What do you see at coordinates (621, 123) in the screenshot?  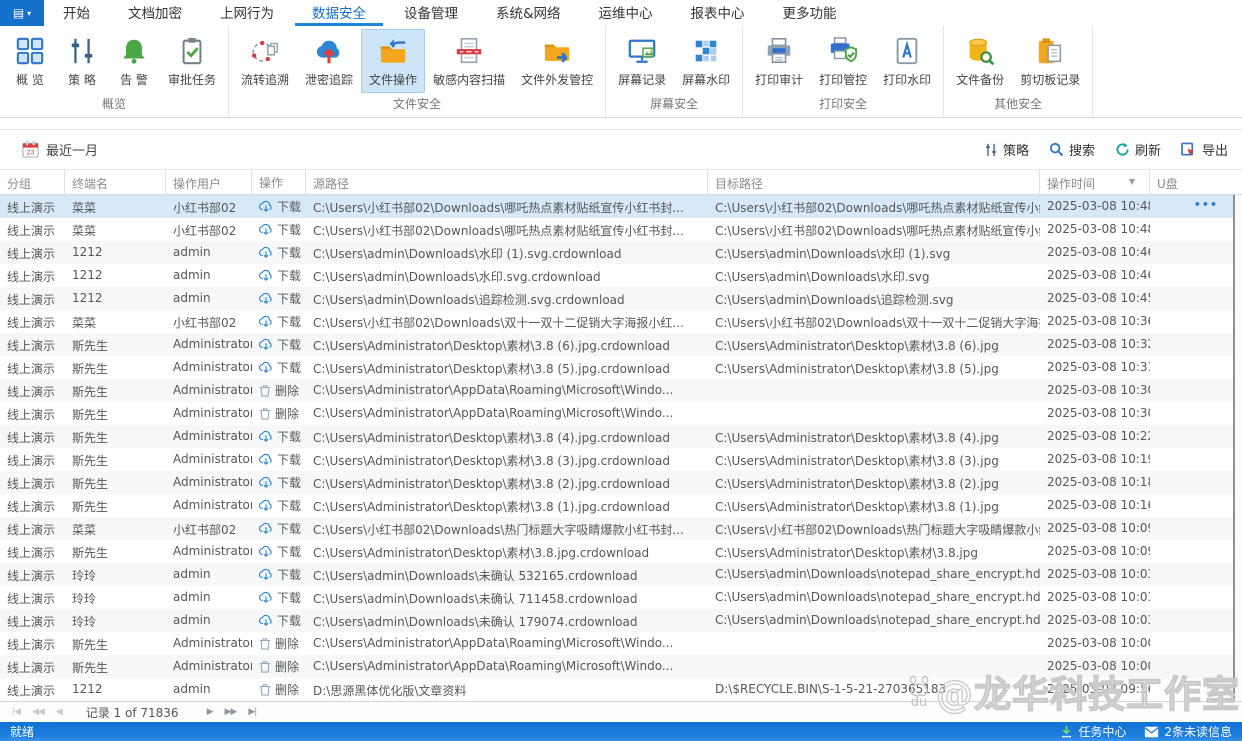 I see `spacer` at bounding box center [621, 123].